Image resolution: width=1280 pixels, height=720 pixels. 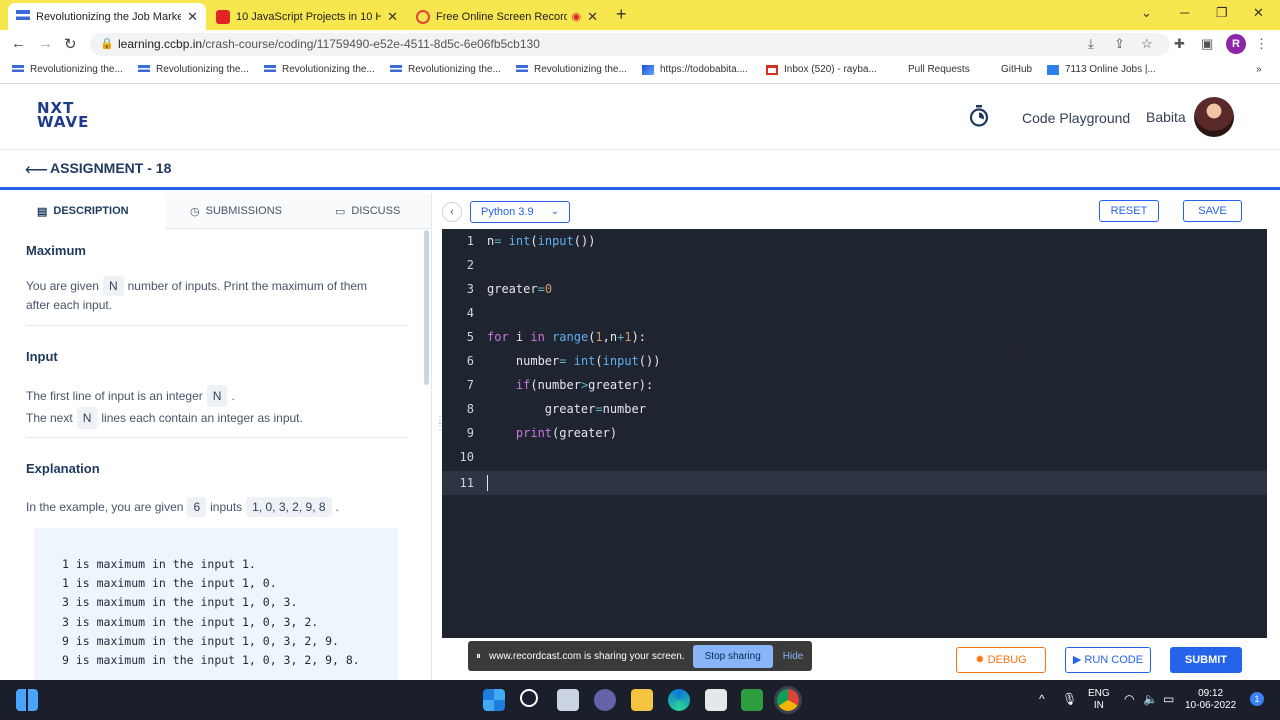 I want to click on new-tab-icon: +, so click(x=621, y=14).